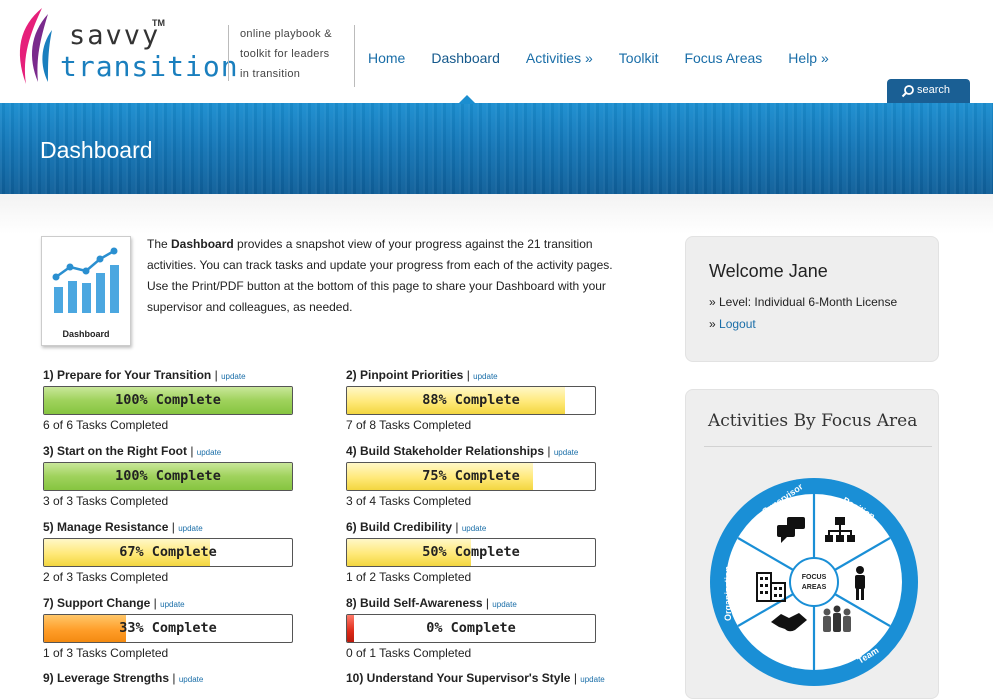 This screenshot has height=699, width=993. What do you see at coordinates (814, 577) in the screenshot?
I see `wheel-center-line-1: FOCUS` at bounding box center [814, 577].